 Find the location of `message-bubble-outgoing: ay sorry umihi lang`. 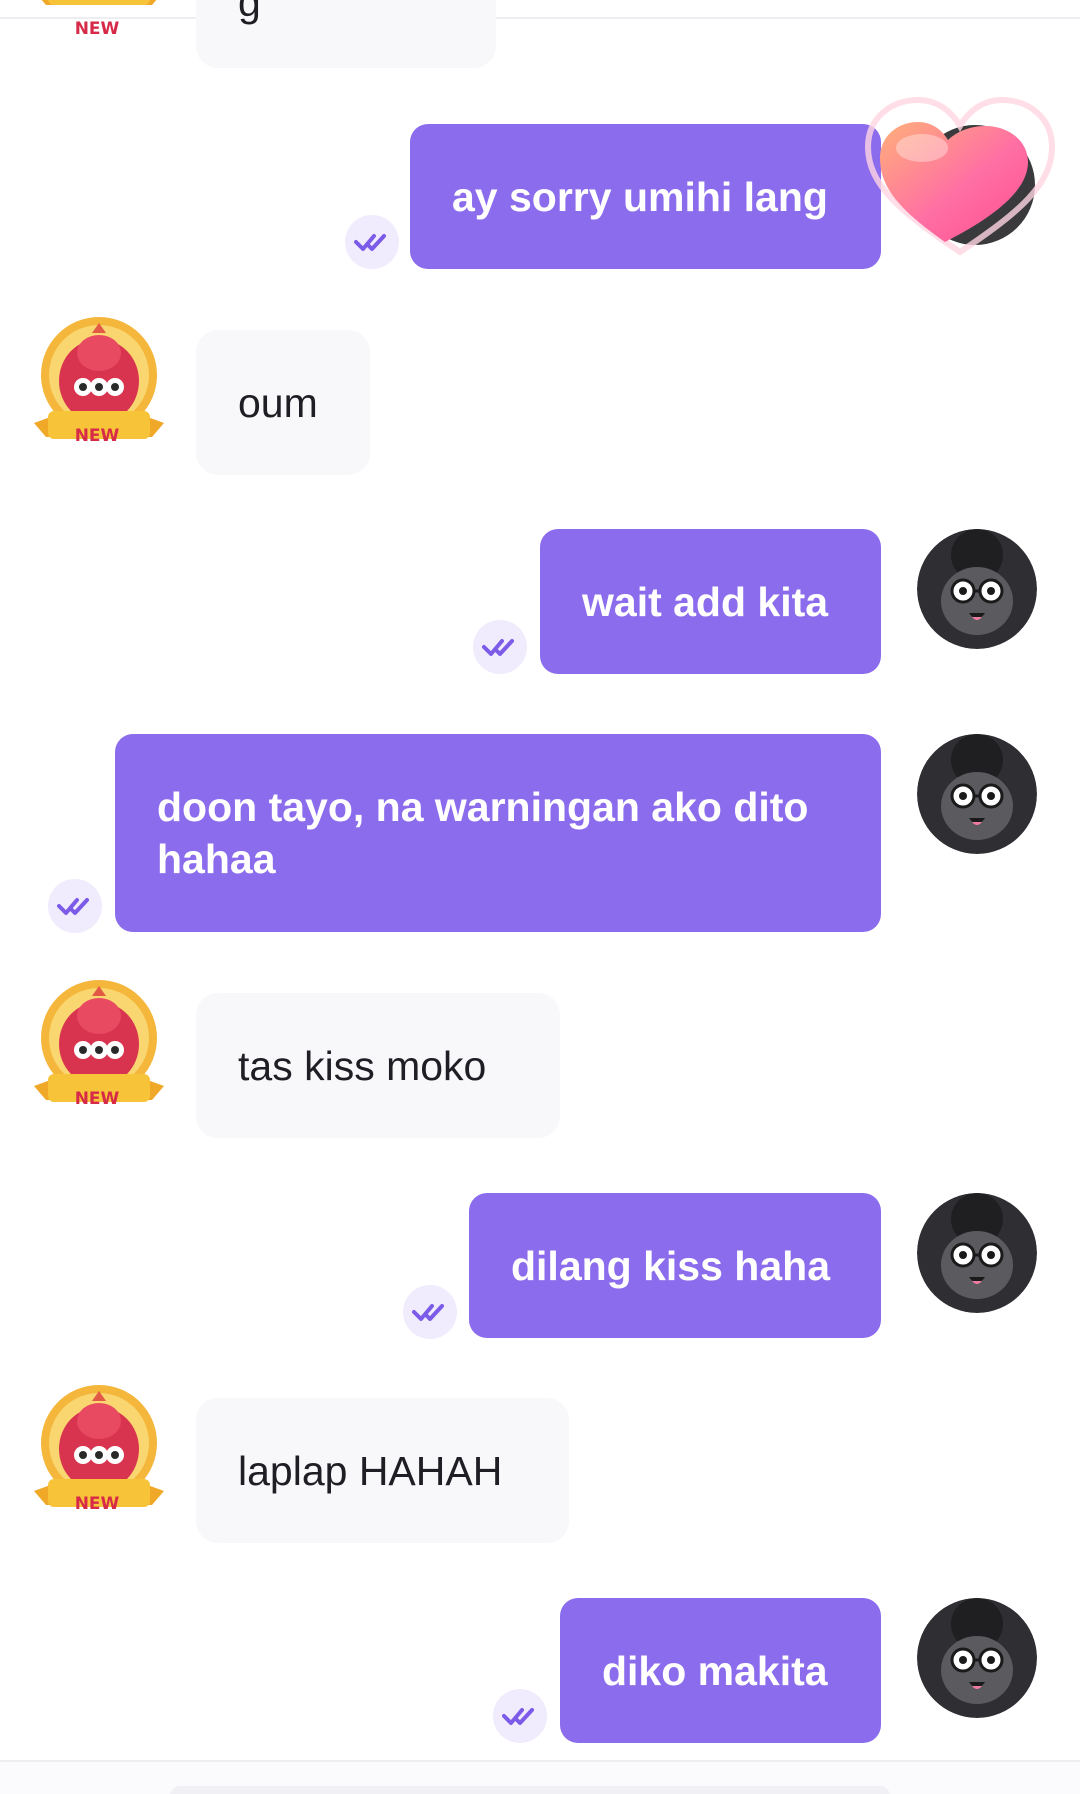

message-bubble-outgoing: ay sorry umihi lang is located at coordinates (645, 196).